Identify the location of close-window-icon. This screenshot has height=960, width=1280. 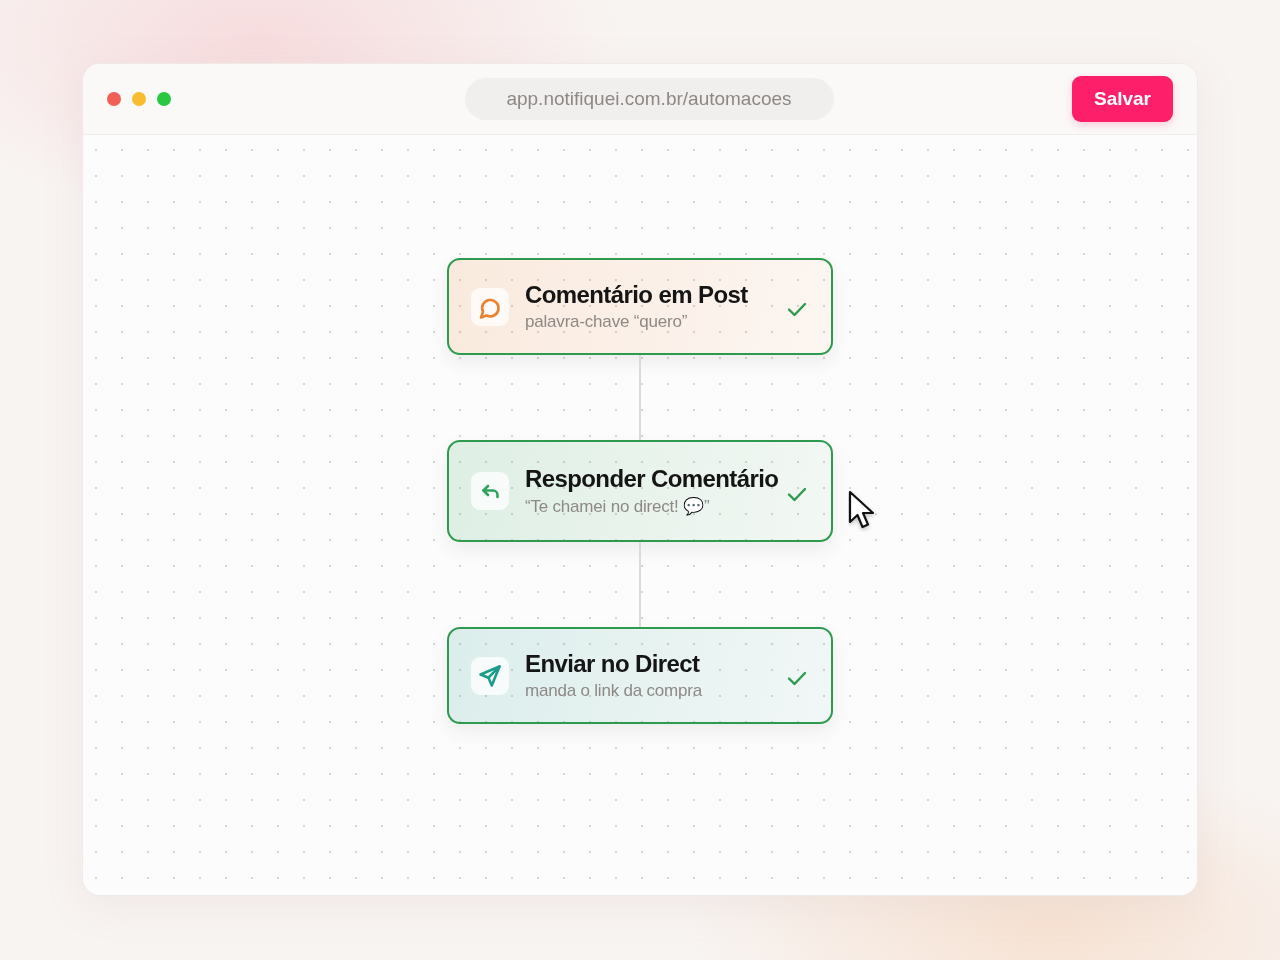
(114, 99).